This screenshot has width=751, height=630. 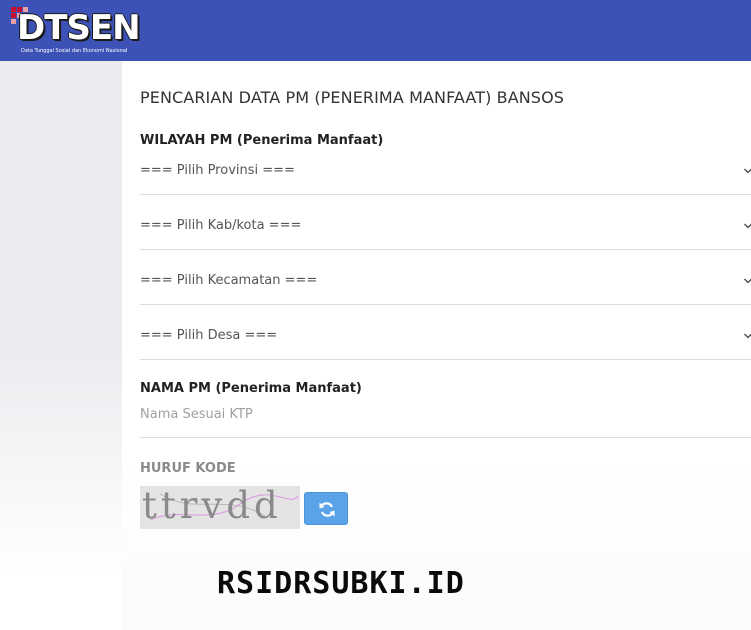 I want to click on refresh-icon, so click(x=327, y=509).